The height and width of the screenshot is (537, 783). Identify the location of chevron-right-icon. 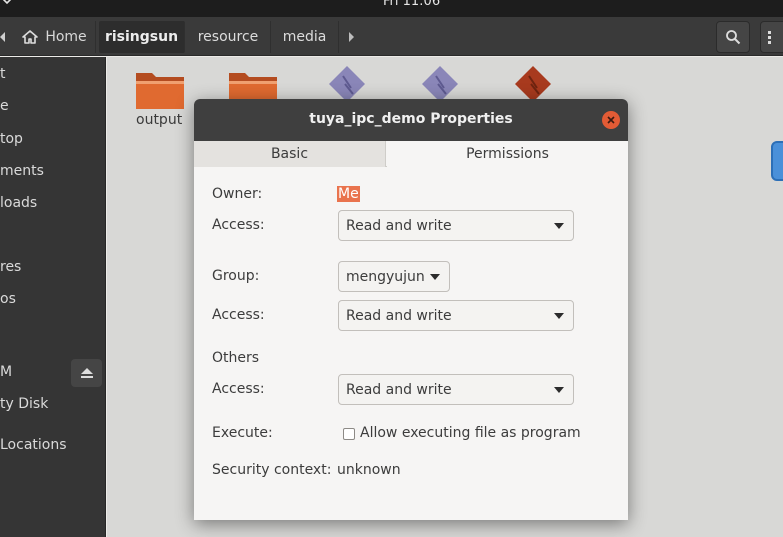
(351, 37).